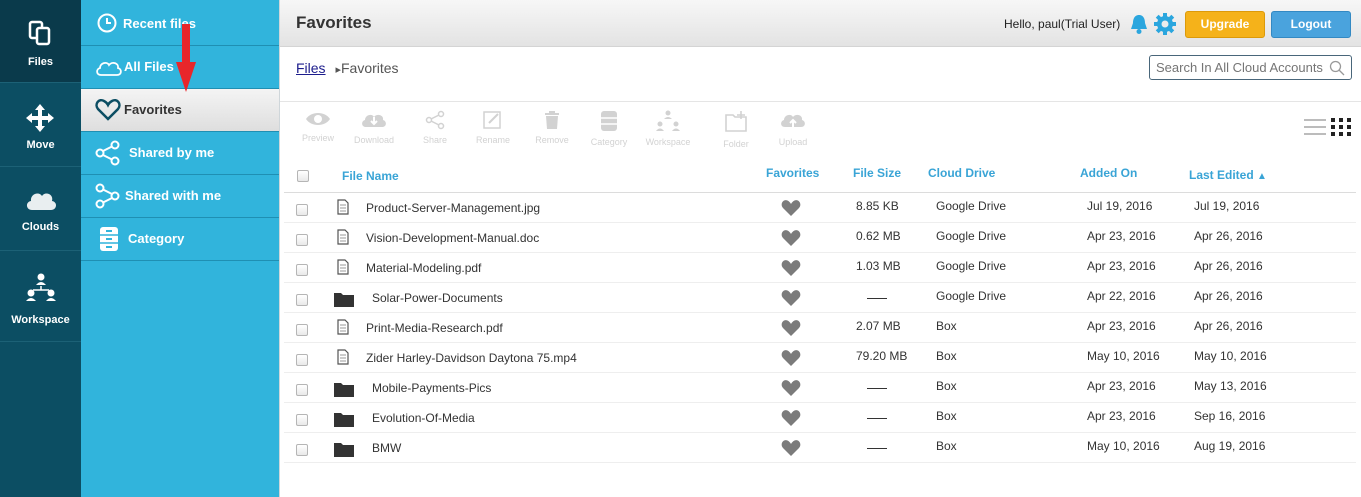 The height and width of the screenshot is (497, 1361). Describe the element at coordinates (453, 208) in the screenshot. I see `file-name: Product-Server-Management.jpg` at that location.